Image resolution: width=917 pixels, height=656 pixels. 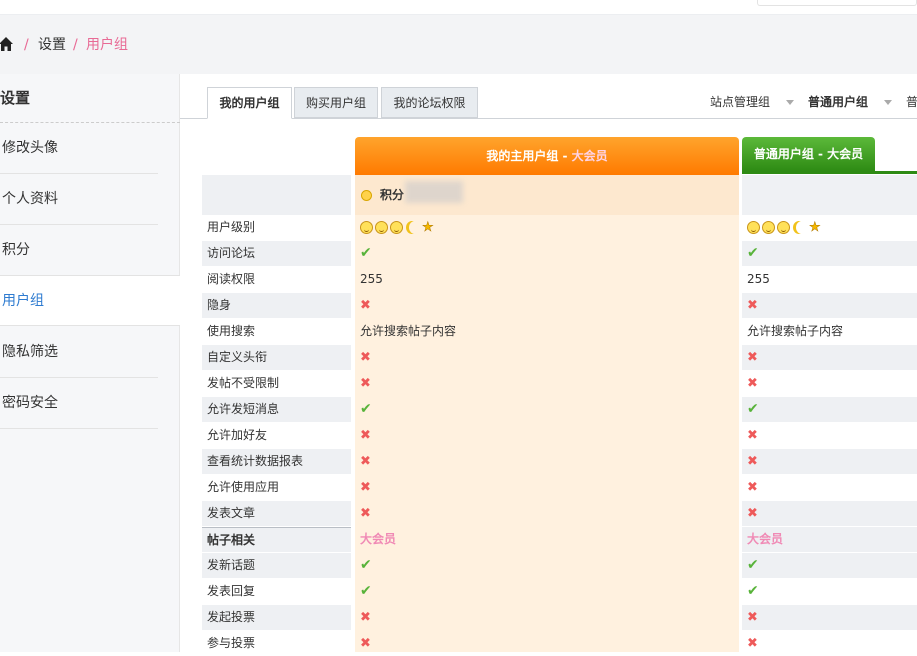 I want to click on row-label: 访问论坛, so click(x=276, y=253).